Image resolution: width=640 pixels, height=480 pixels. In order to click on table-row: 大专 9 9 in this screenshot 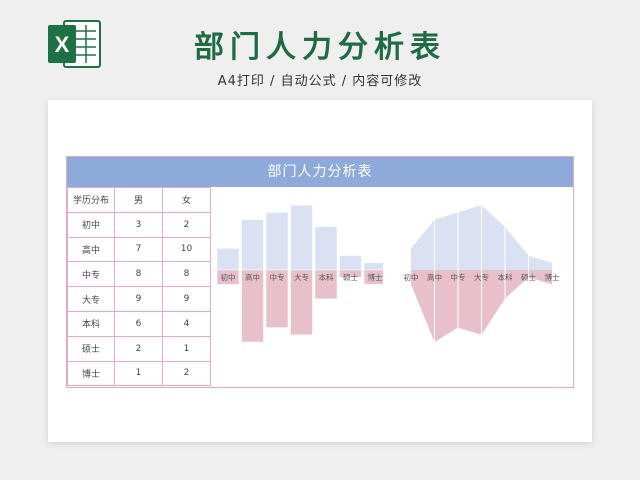, I will do `click(139, 299)`.